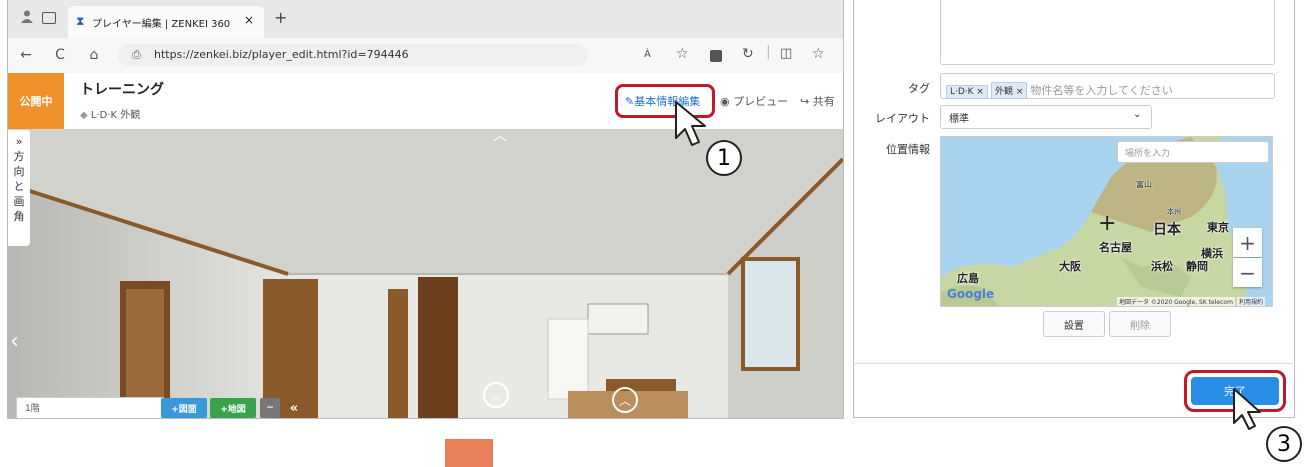 The height and width of the screenshot is (467, 1312). Describe the element at coordinates (294, 408) in the screenshot. I see `collapse-icon: «` at that location.